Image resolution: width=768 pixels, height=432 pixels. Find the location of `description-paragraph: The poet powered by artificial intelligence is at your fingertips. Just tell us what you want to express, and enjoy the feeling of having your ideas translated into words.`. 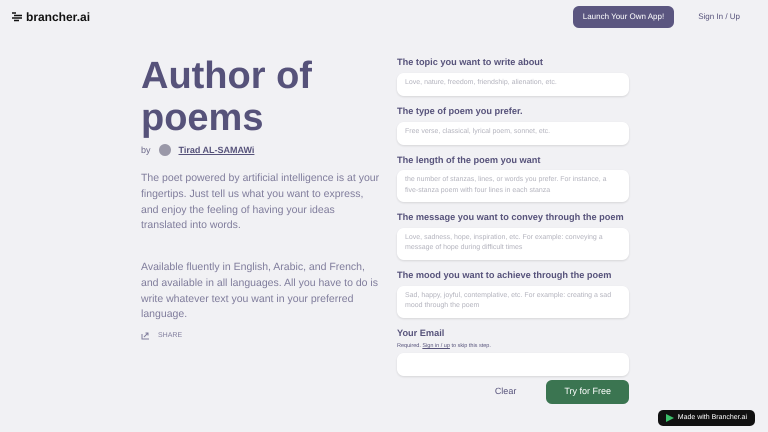

description-paragraph: The poet powered by artificial intelligence is at your fingertips. Just tell us what you want to express, and enjoy the feeling of having your ideas translated into words. is located at coordinates (260, 202).